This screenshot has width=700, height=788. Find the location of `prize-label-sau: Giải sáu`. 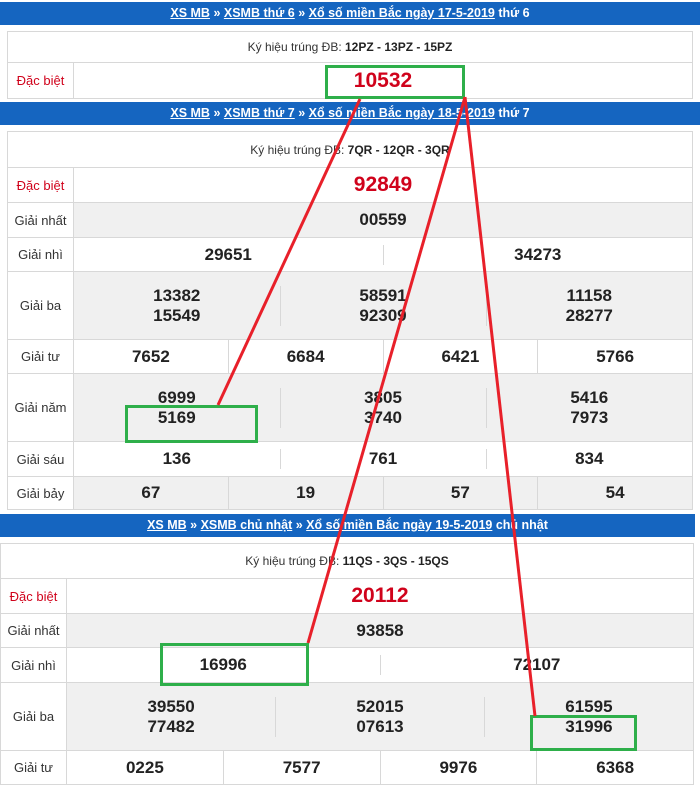

prize-label-sau: Giải sáu is located at coordinates (40, 459).